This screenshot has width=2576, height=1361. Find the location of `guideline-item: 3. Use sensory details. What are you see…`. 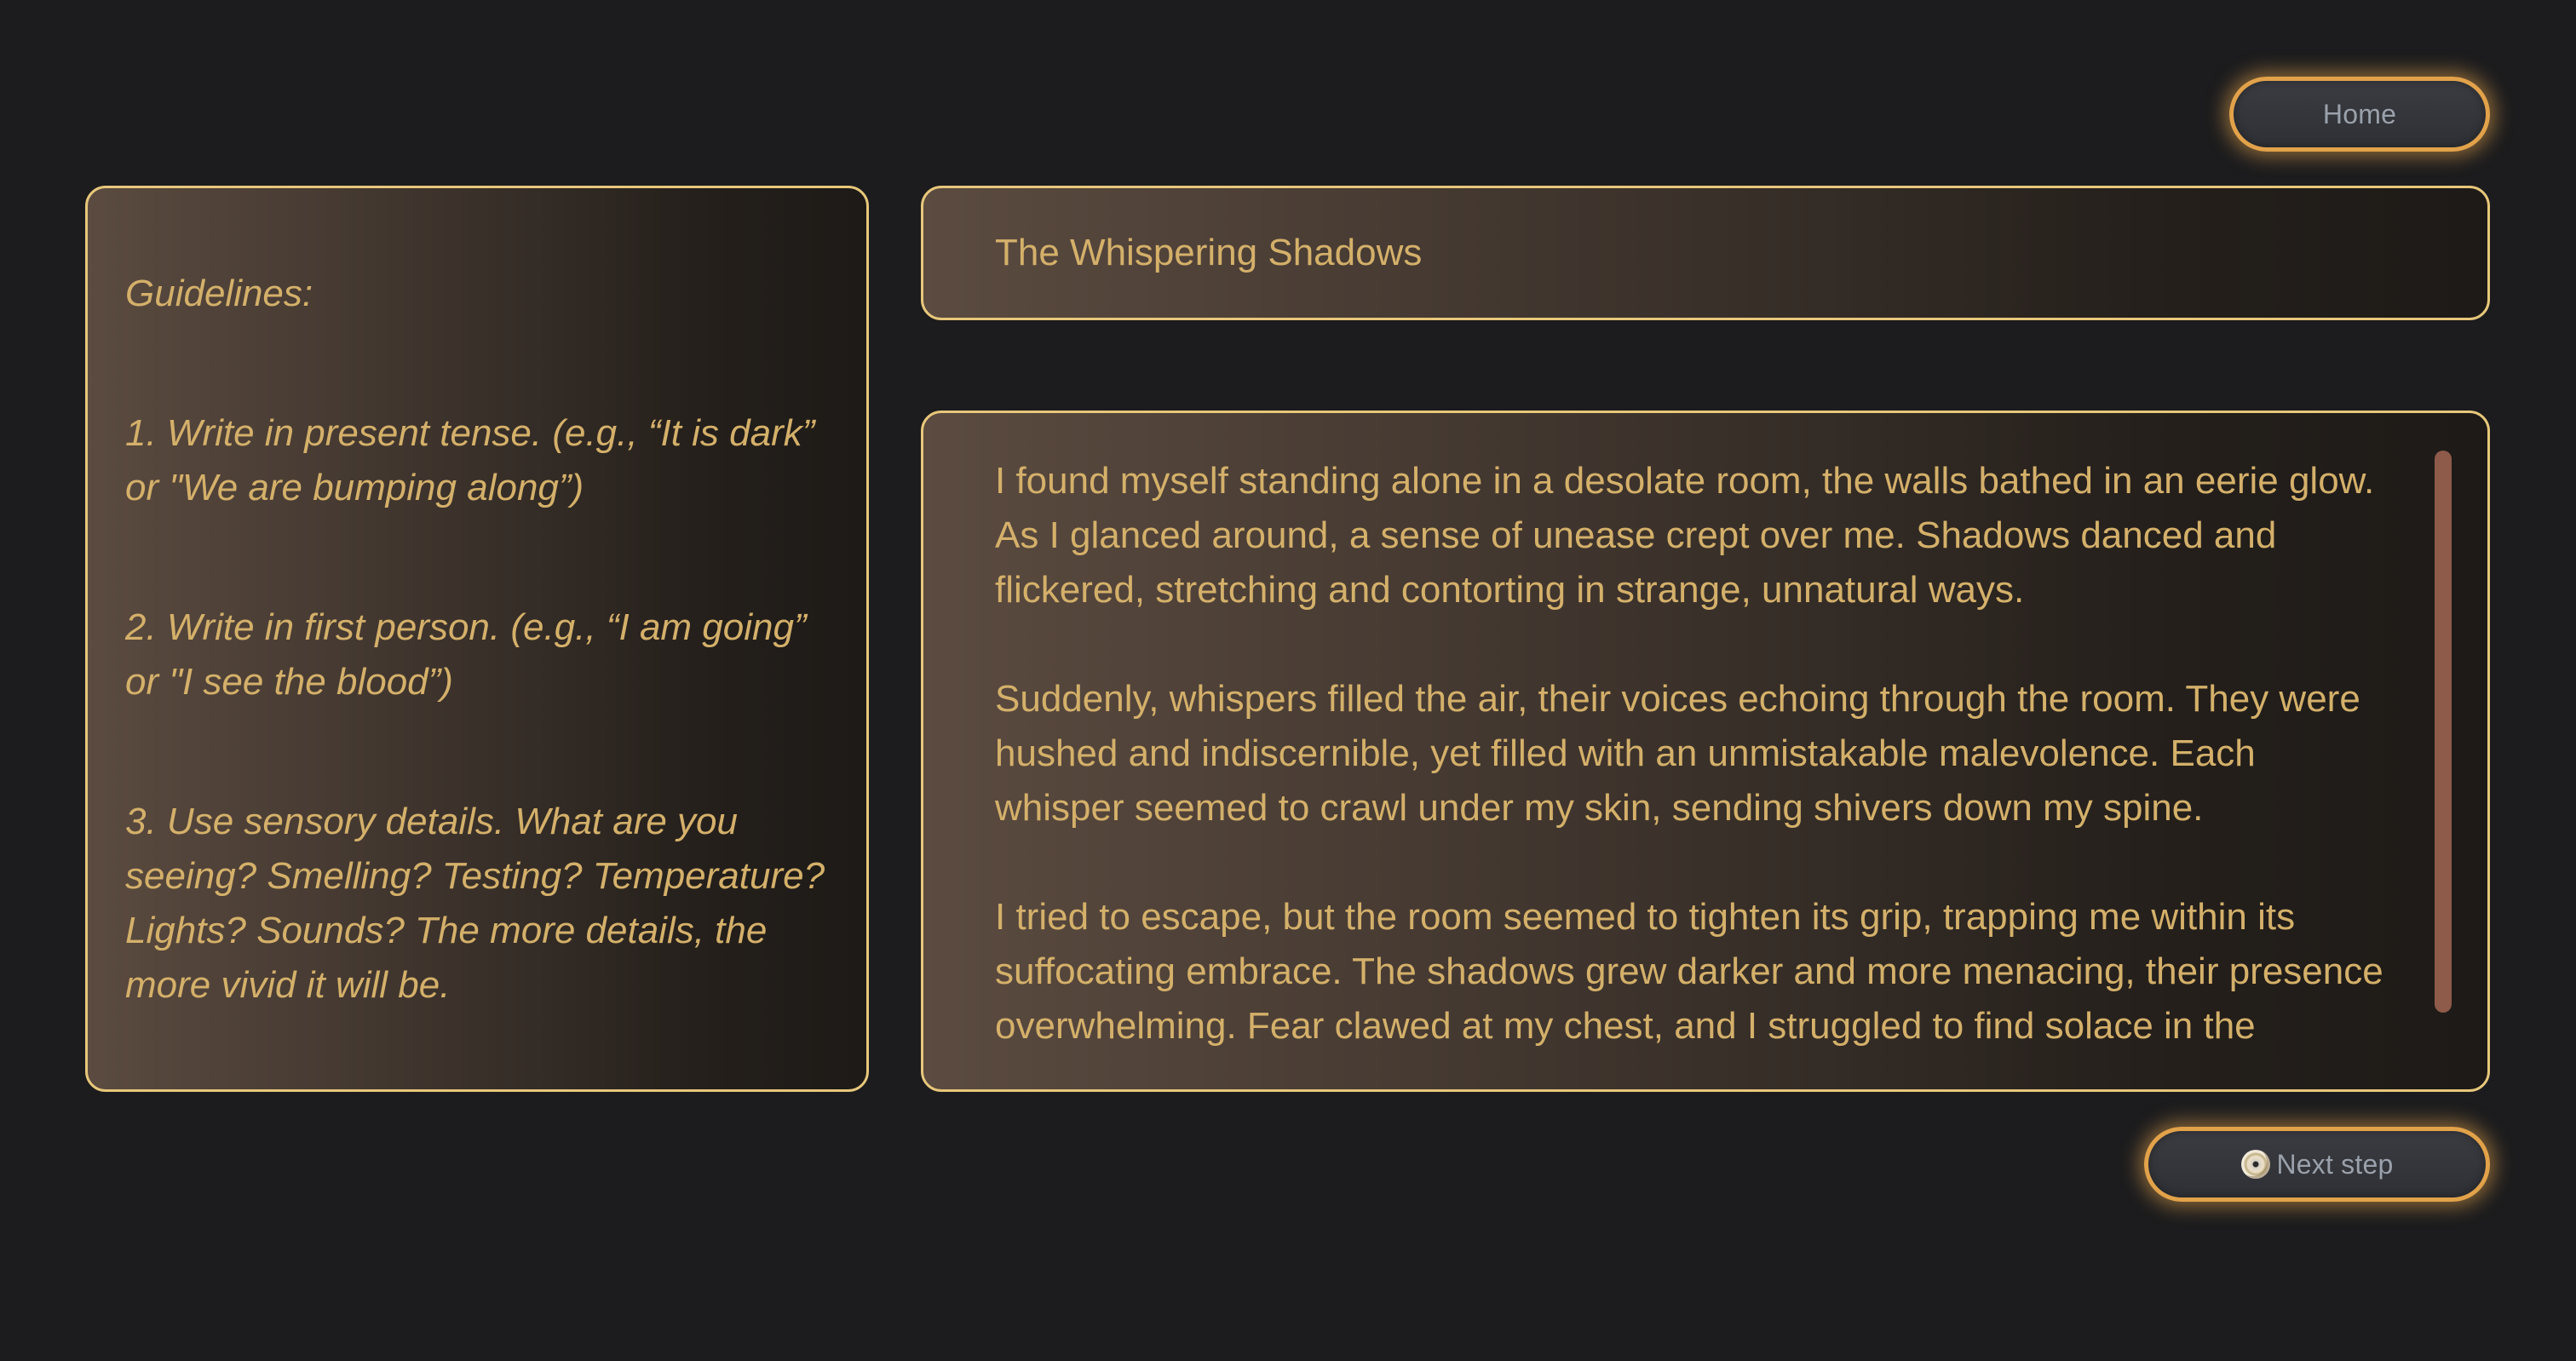

guideline-item: 3. Use sensory details. What are you see… is located at coordinates (475, 904).